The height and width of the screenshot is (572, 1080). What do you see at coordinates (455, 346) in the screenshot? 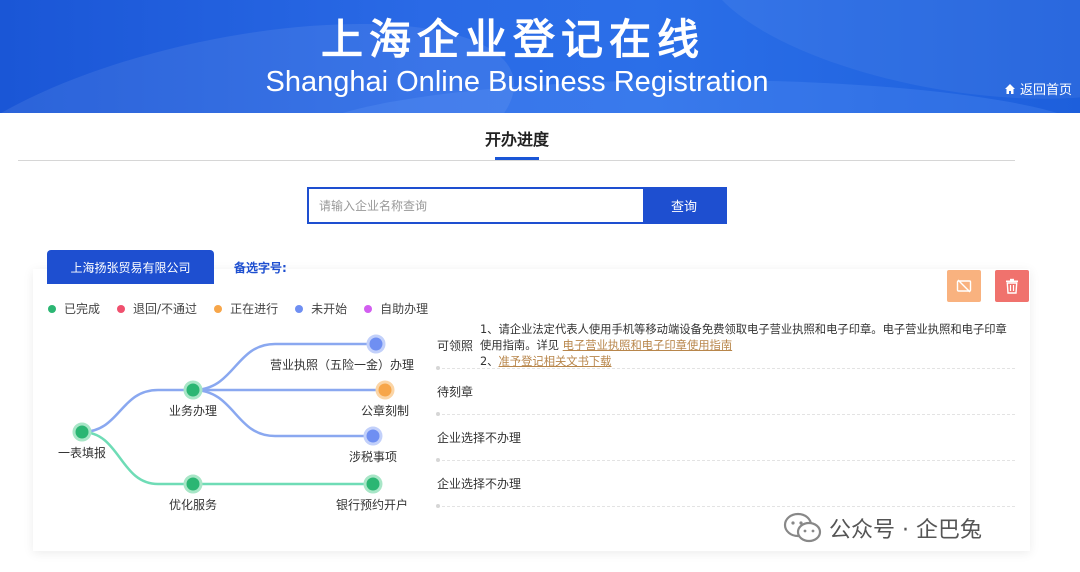
I see `row-status: 可领照` at bounding box center [455, 346].